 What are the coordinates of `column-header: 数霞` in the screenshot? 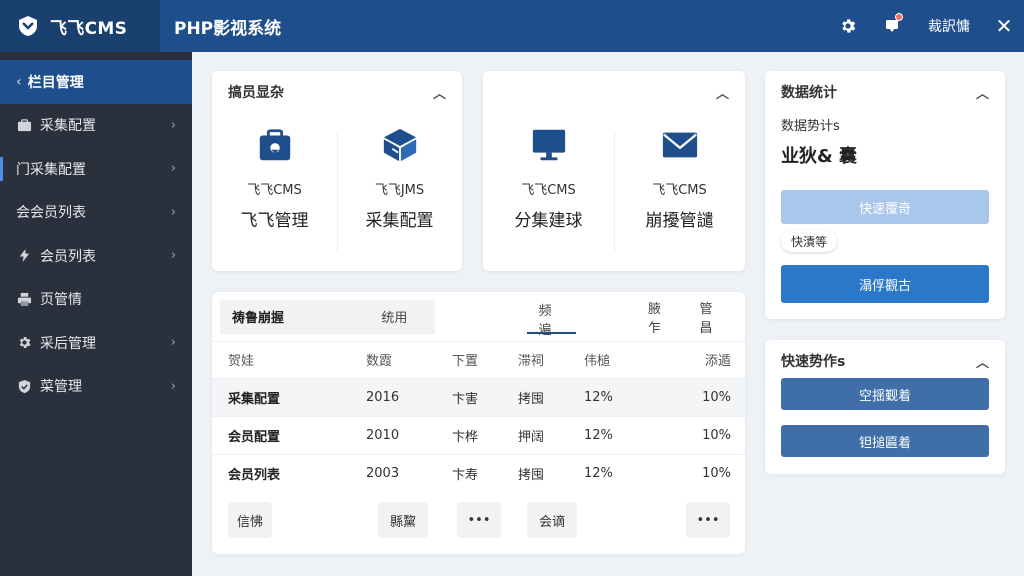 It's located at (409, 360).